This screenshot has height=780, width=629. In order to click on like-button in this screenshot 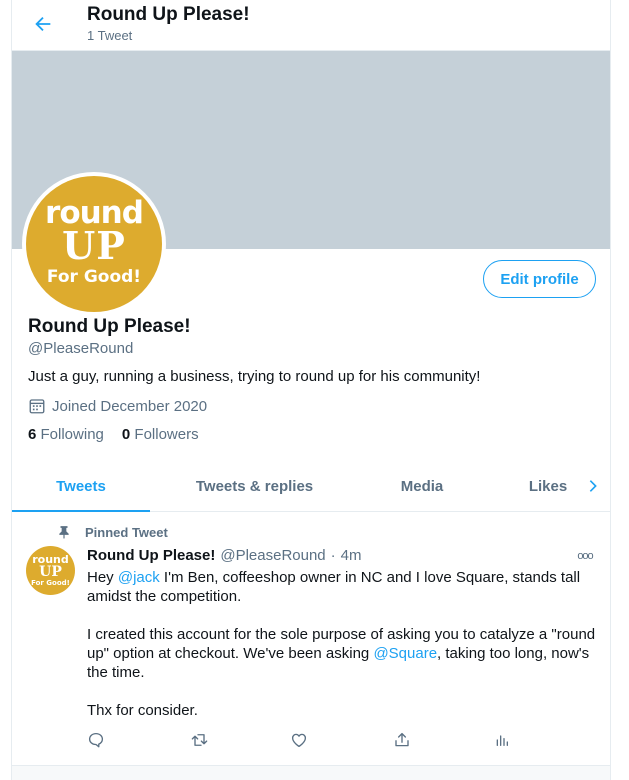, I will do `click(299, 740)`.